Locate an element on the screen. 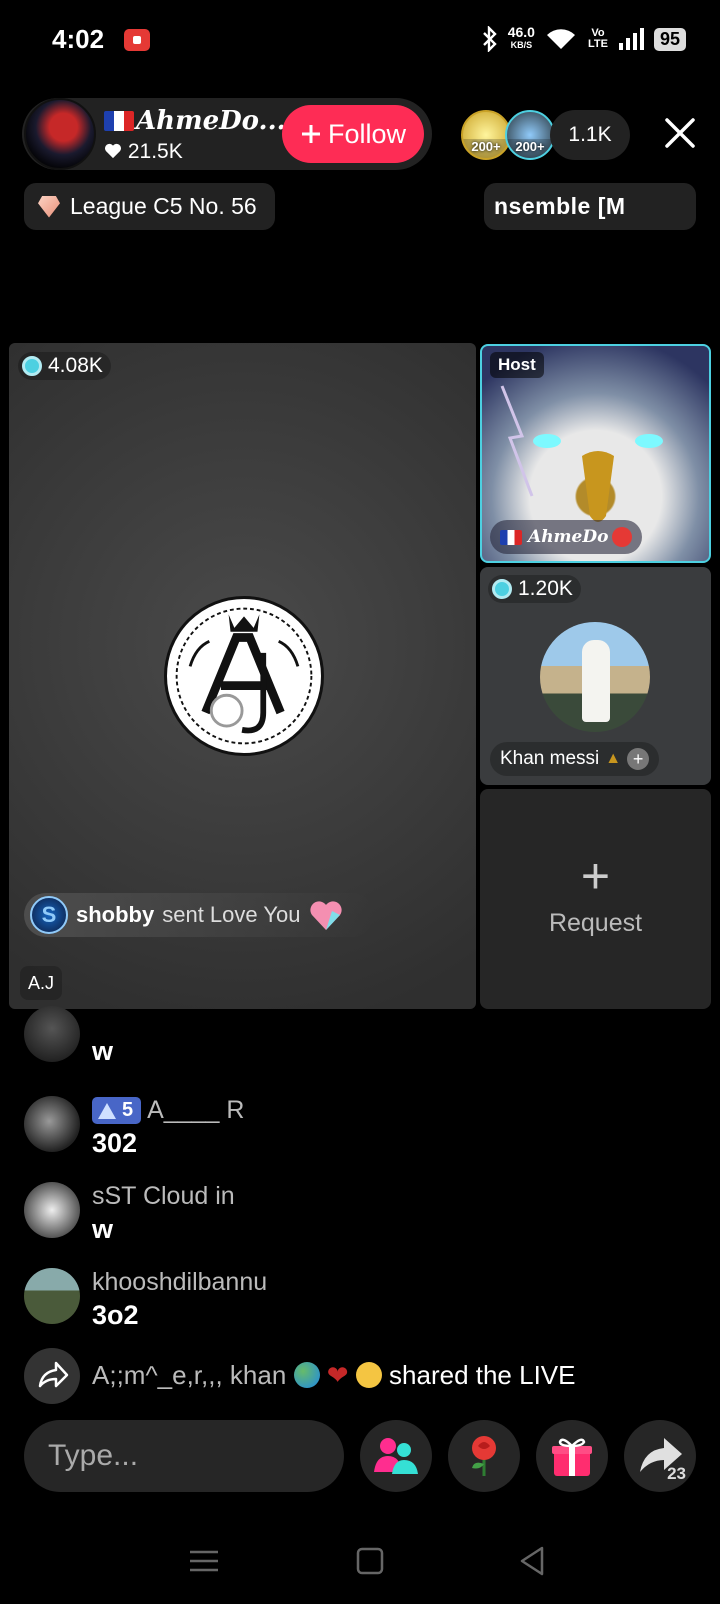  comment-item: sST Cloud in w is located at coordinates (364, 1213).